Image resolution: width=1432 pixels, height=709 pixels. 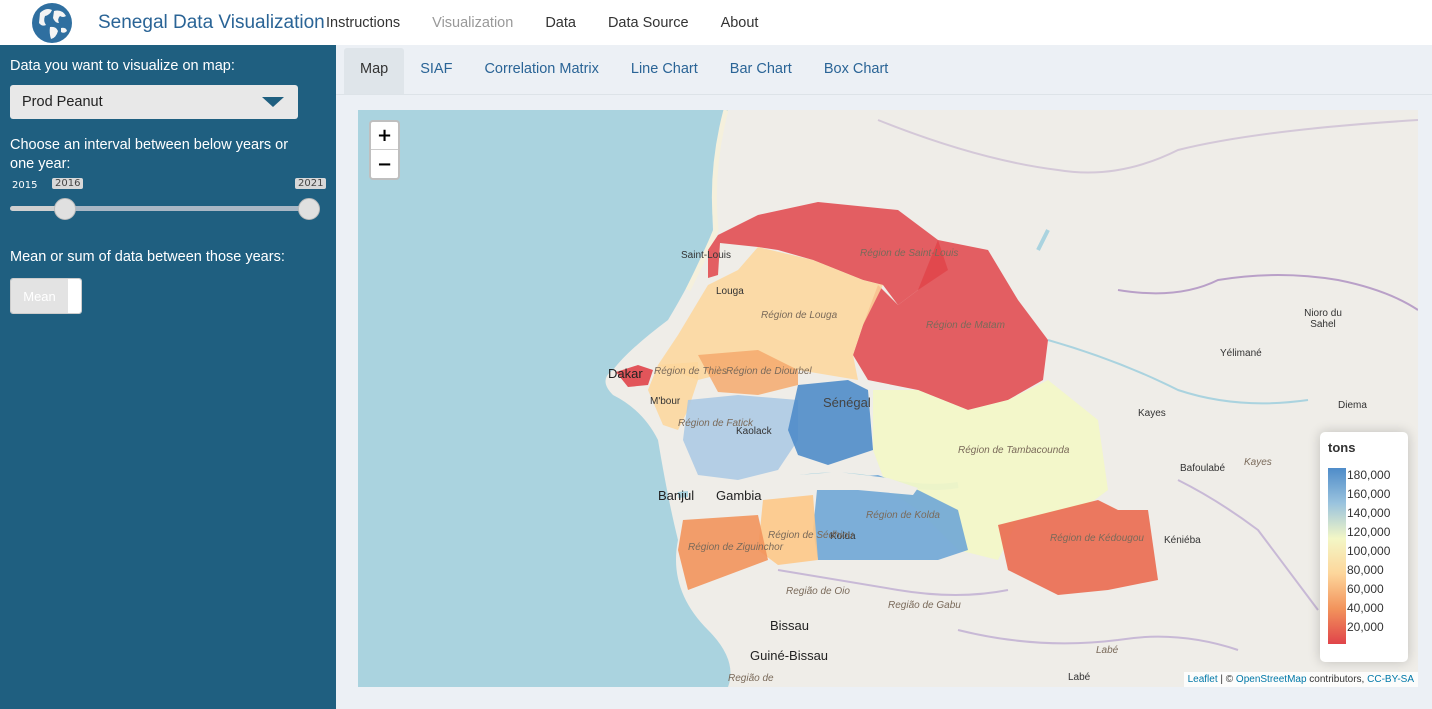 What do you see at coordinates (965, 325) in the screenshot?
I see `label-region-matam: Région de Matam` at bounding box center [965, 325].